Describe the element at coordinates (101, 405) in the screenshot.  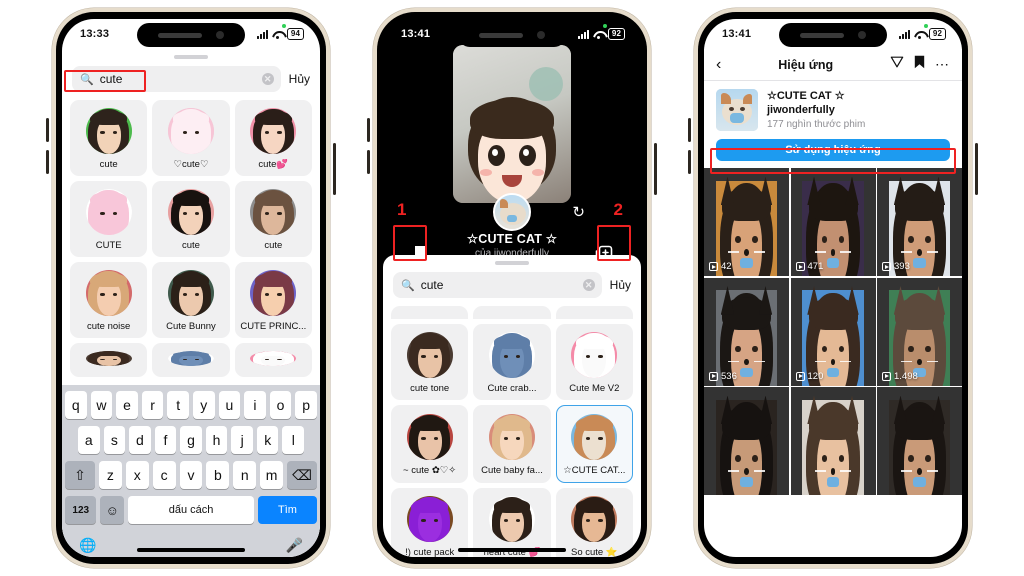
I see `key-w: w` at that location.